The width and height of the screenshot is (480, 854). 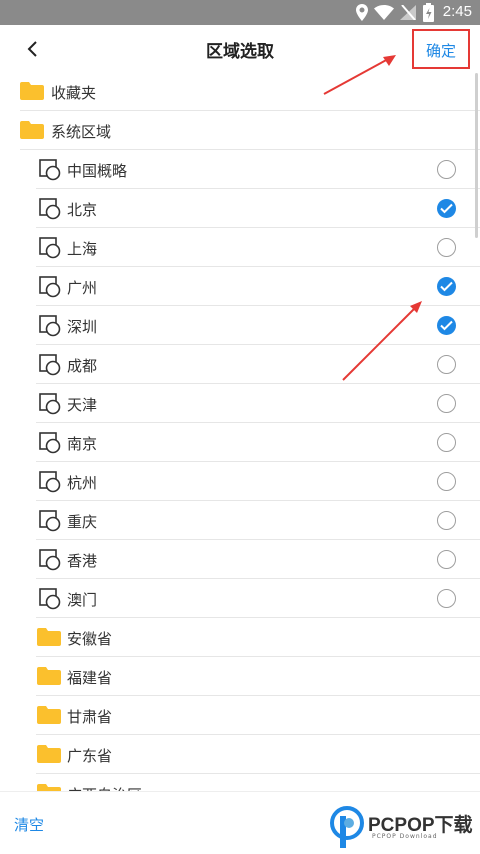 What do you see at coordinates (82, 249) in the screenshot?
I see `row-label: 上海` at bounding box center [82, 249].